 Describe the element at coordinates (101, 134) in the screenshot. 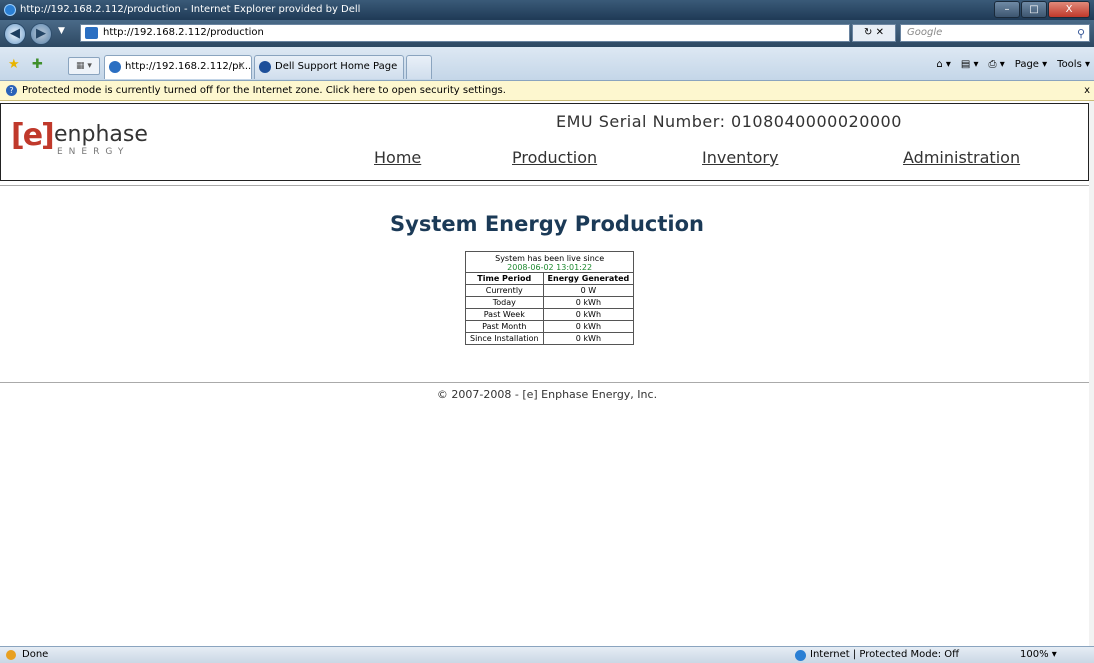

I see `logo-word: enphase` at that location.